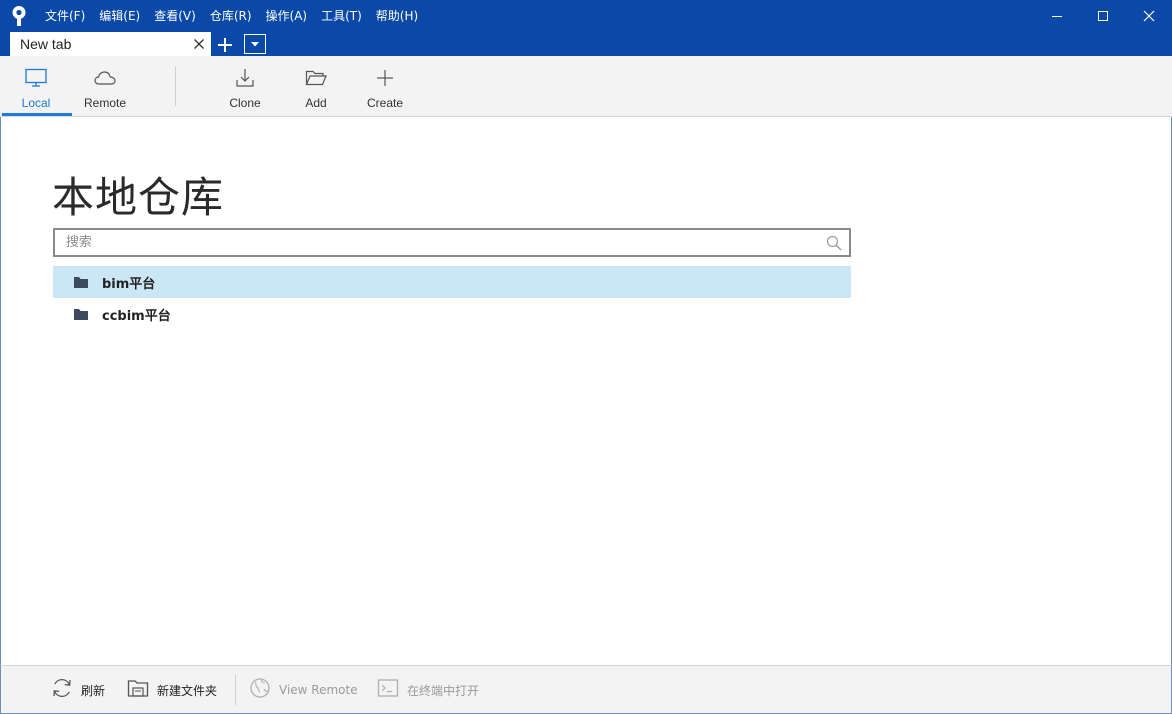  What do you see at coordinates (318, 690) in the screenshot?
I see `view-remote-label: View Remote` at bounding box center [318, 690].